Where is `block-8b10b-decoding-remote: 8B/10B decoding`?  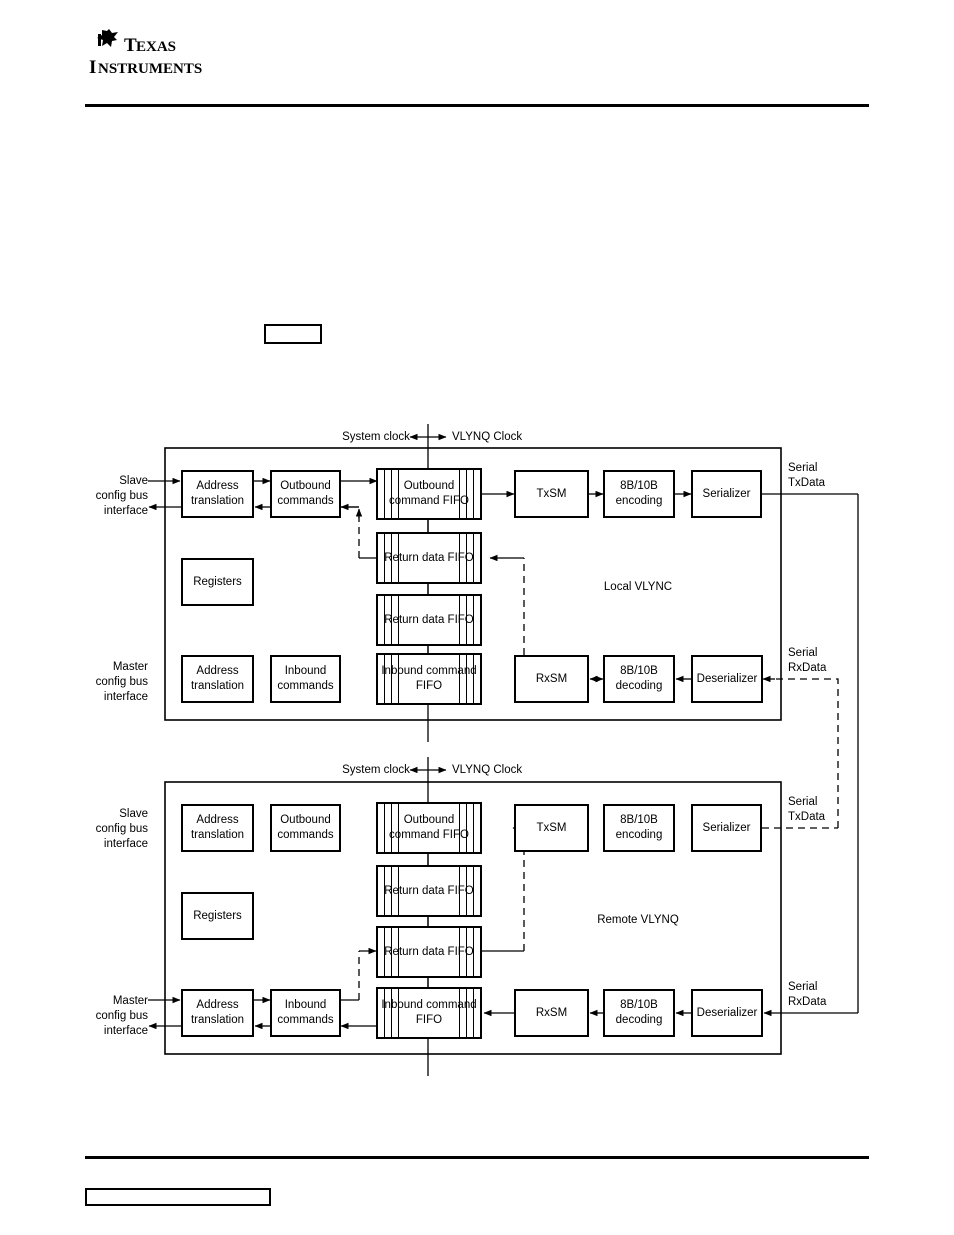 block-8b10b-decoding-remote: 8B/10B decoding is located at coordinates (639, 1013).